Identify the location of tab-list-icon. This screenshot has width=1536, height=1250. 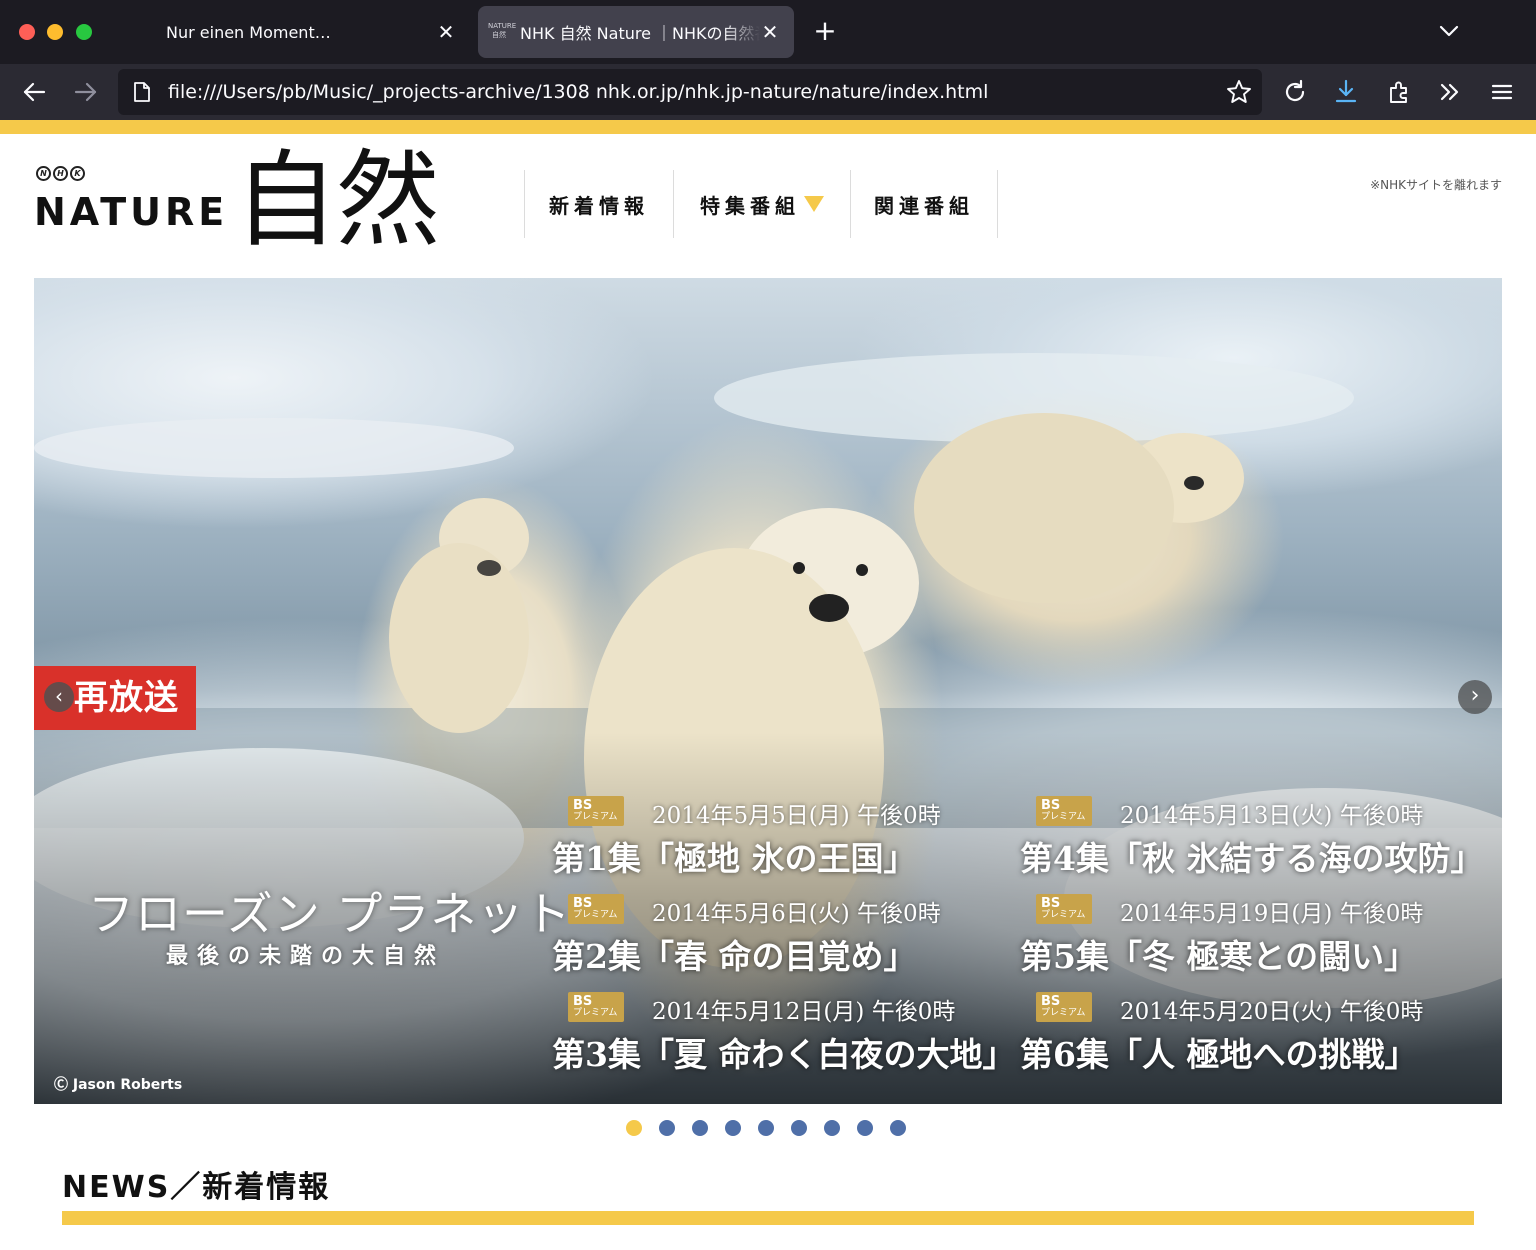
(1449, 31).